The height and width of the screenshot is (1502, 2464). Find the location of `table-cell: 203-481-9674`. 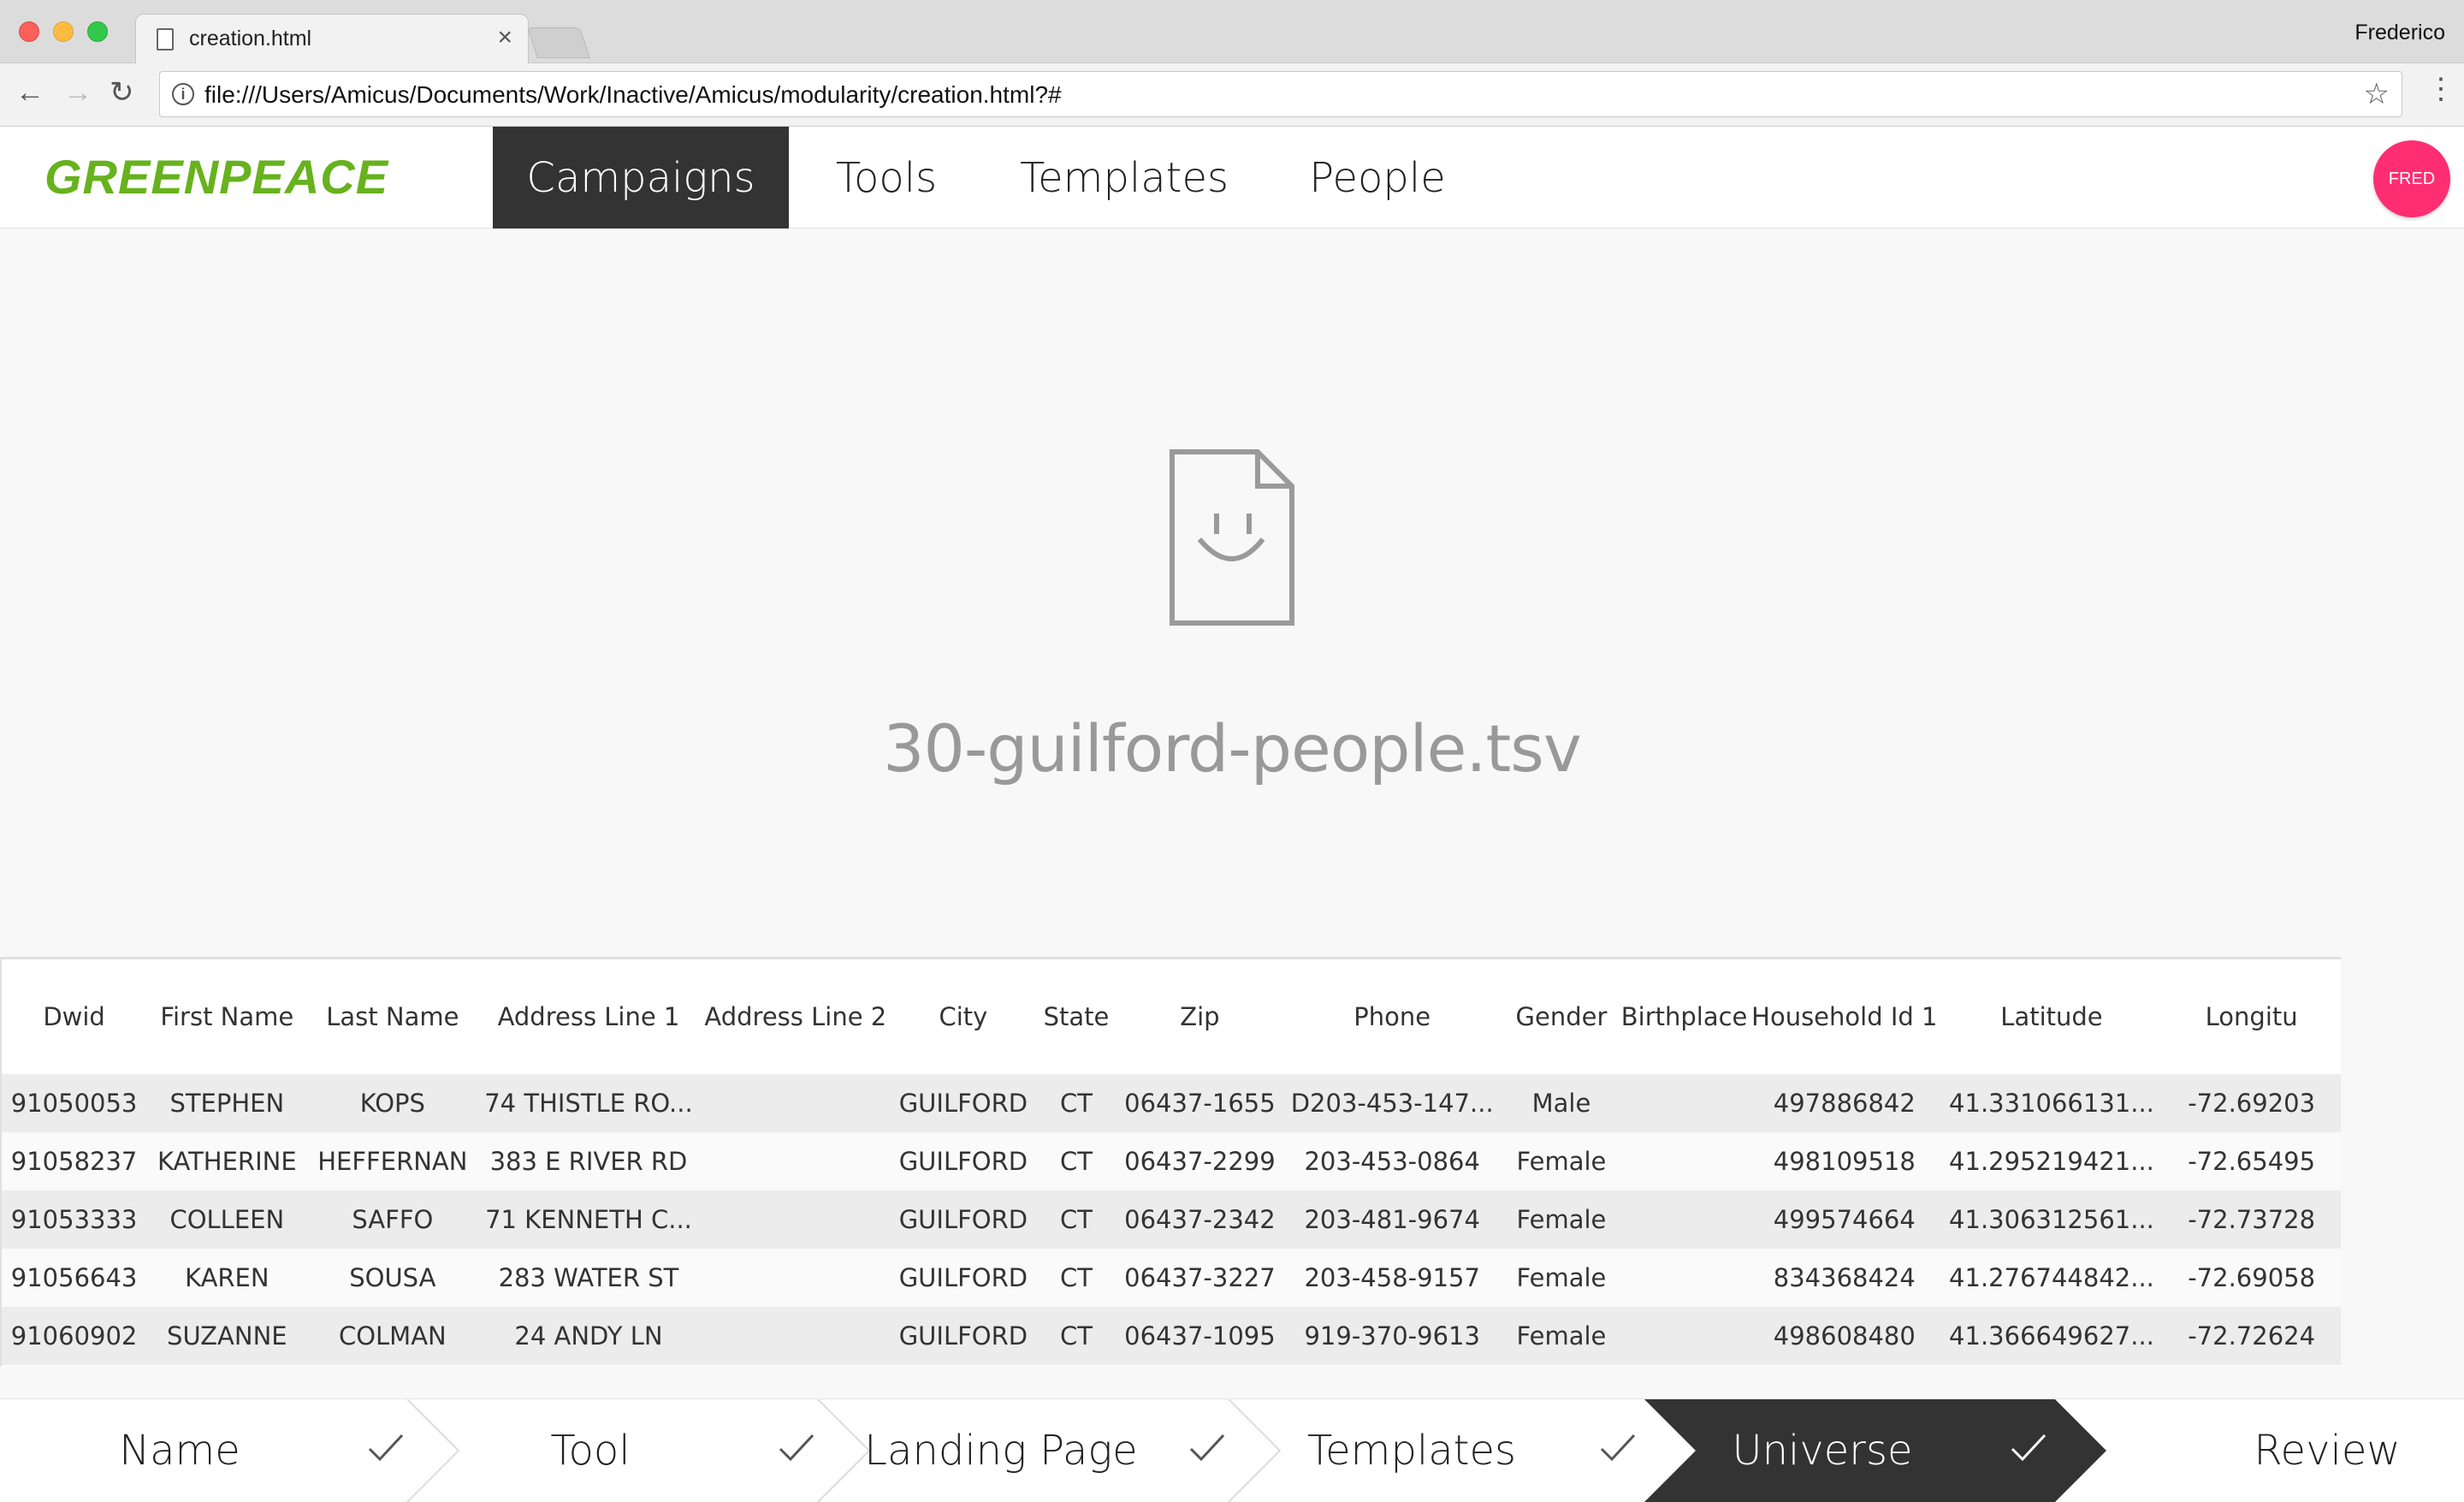

table-cell: 203-481-9674 is located at coordinates (1392, 1219).